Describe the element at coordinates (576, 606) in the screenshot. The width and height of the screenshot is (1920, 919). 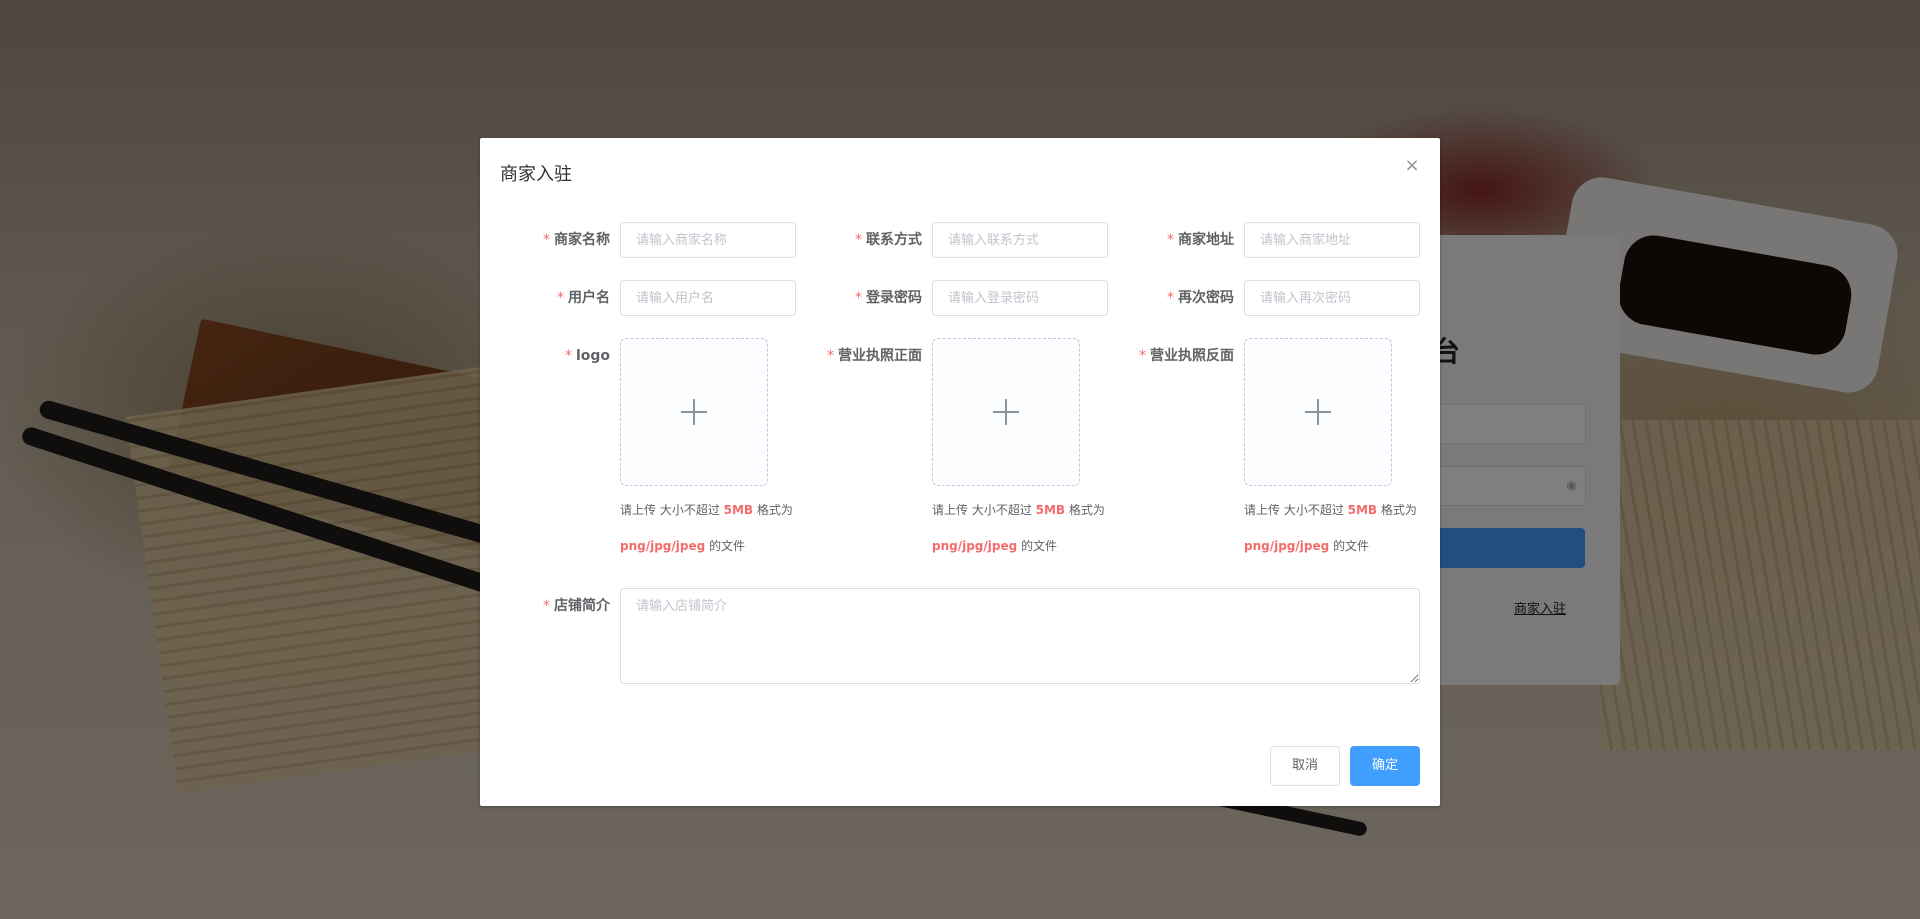
I see `intro-label: * 店铺简介` at that location.